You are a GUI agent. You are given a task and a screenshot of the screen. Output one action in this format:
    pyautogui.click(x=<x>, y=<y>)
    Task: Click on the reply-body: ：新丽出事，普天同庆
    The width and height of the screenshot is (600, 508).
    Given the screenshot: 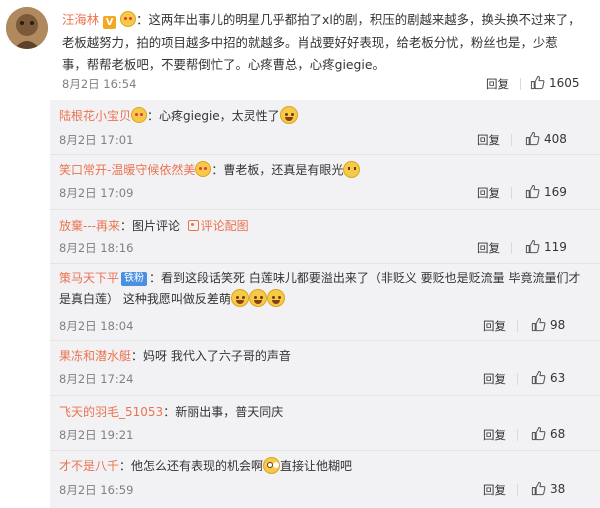 What is the action you would take?
    pyautogui.click(x=223, y=412)
    